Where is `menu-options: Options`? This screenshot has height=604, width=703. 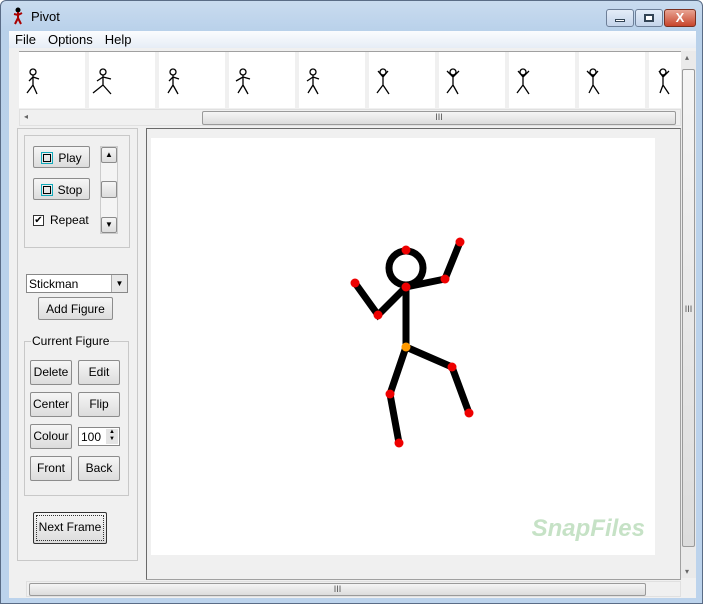
menu-options: Options is located at coordinates (70, 39).